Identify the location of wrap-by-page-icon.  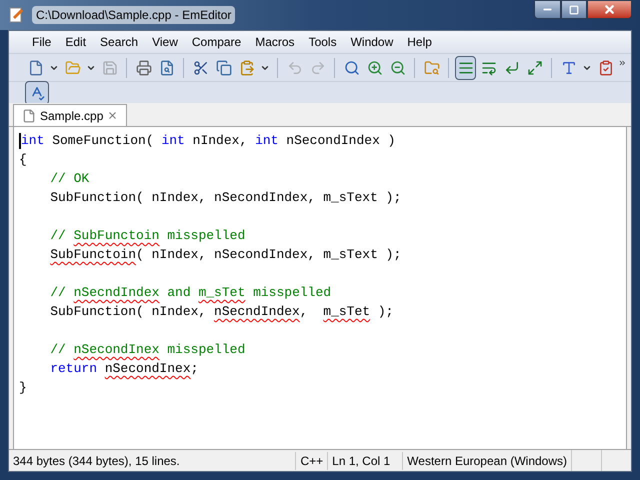
(534, 68).